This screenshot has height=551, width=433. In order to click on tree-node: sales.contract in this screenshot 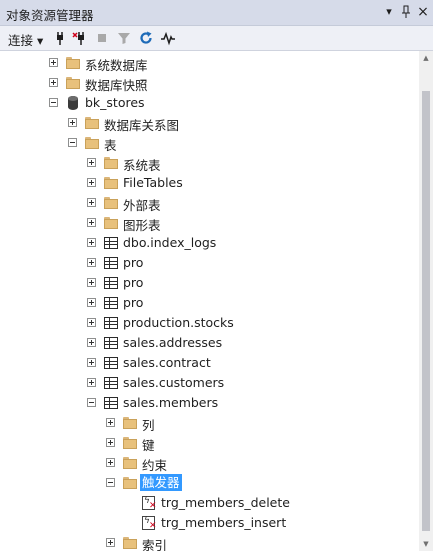, I will do `click(209, 363)`.